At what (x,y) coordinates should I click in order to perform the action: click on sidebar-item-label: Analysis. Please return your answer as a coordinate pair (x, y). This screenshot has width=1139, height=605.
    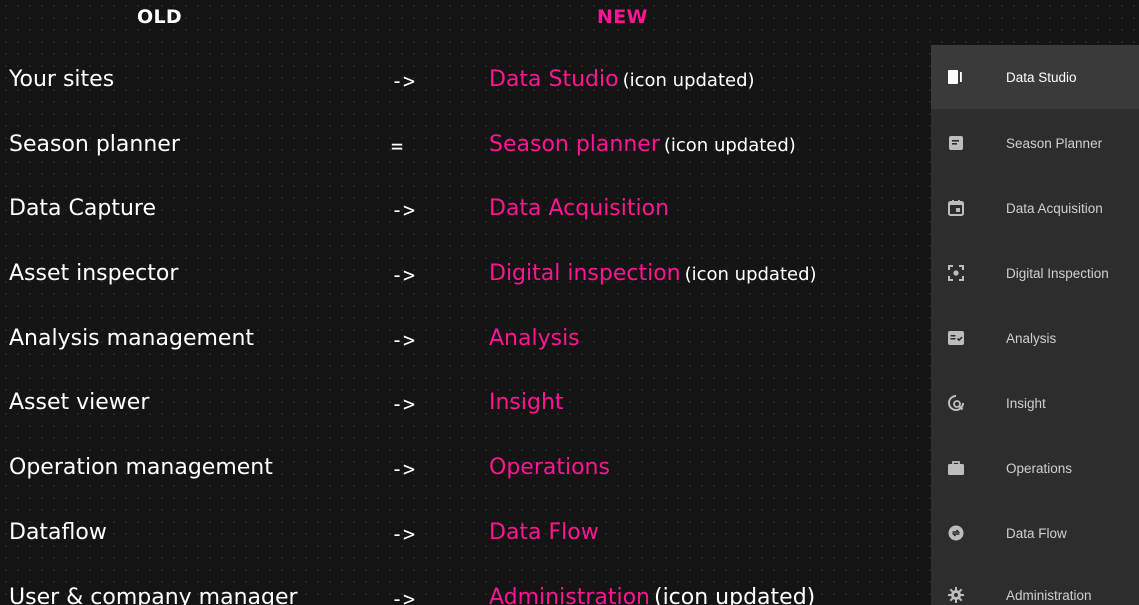
    Looking at the image, I should click on (1031, 338).